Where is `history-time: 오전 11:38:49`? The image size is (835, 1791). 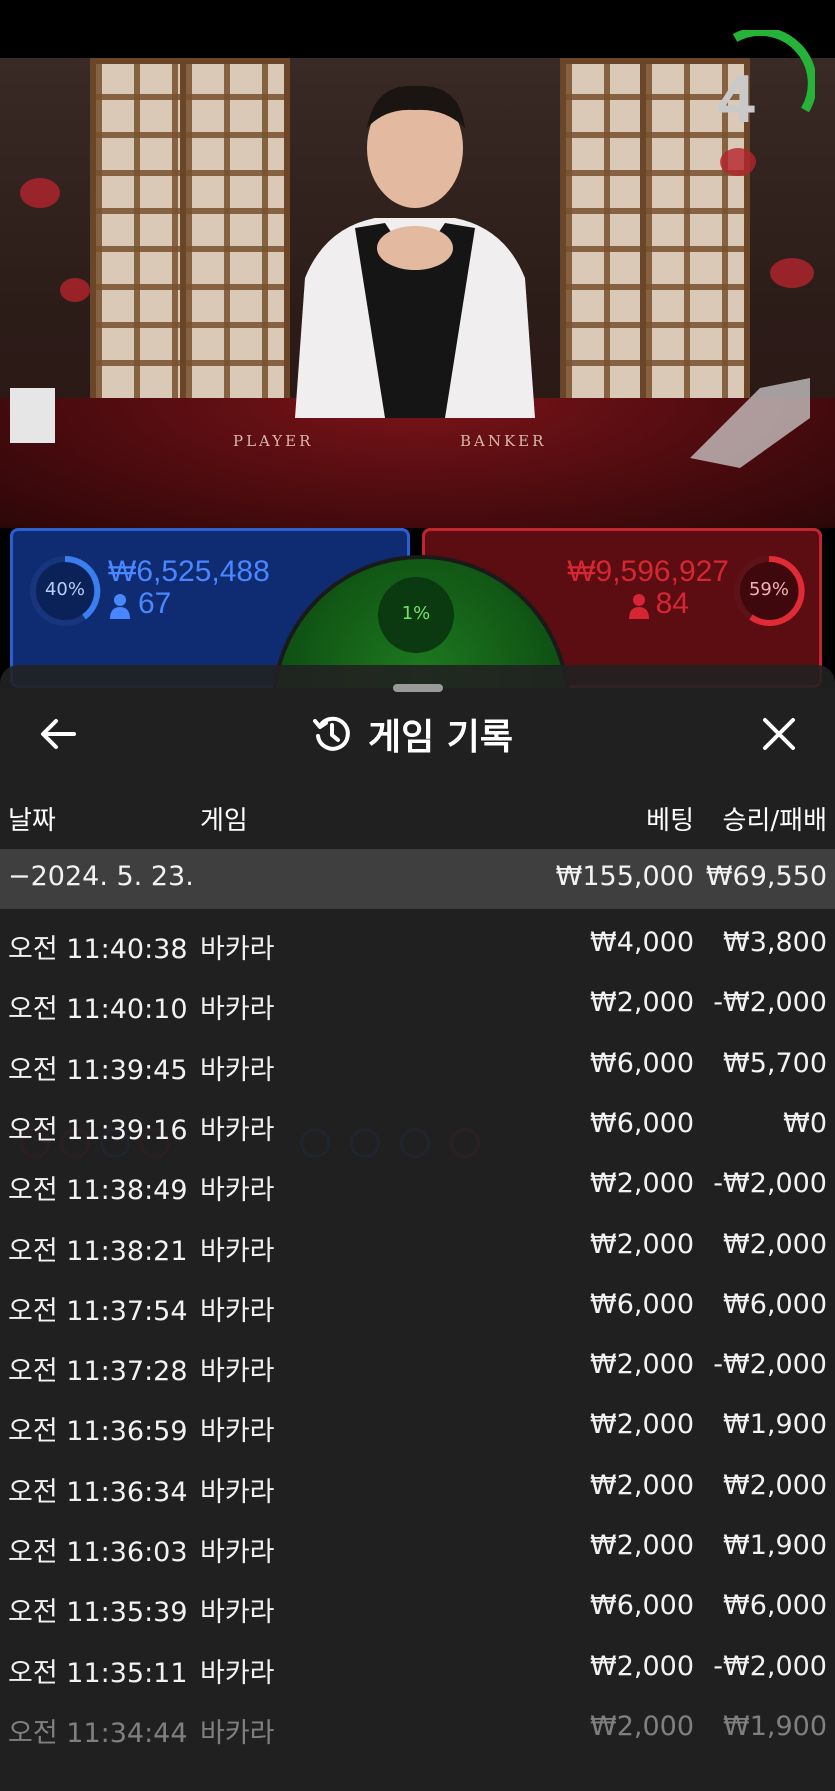 history-time: 오전 11:38:49 is located at coordinates (98, 1191).